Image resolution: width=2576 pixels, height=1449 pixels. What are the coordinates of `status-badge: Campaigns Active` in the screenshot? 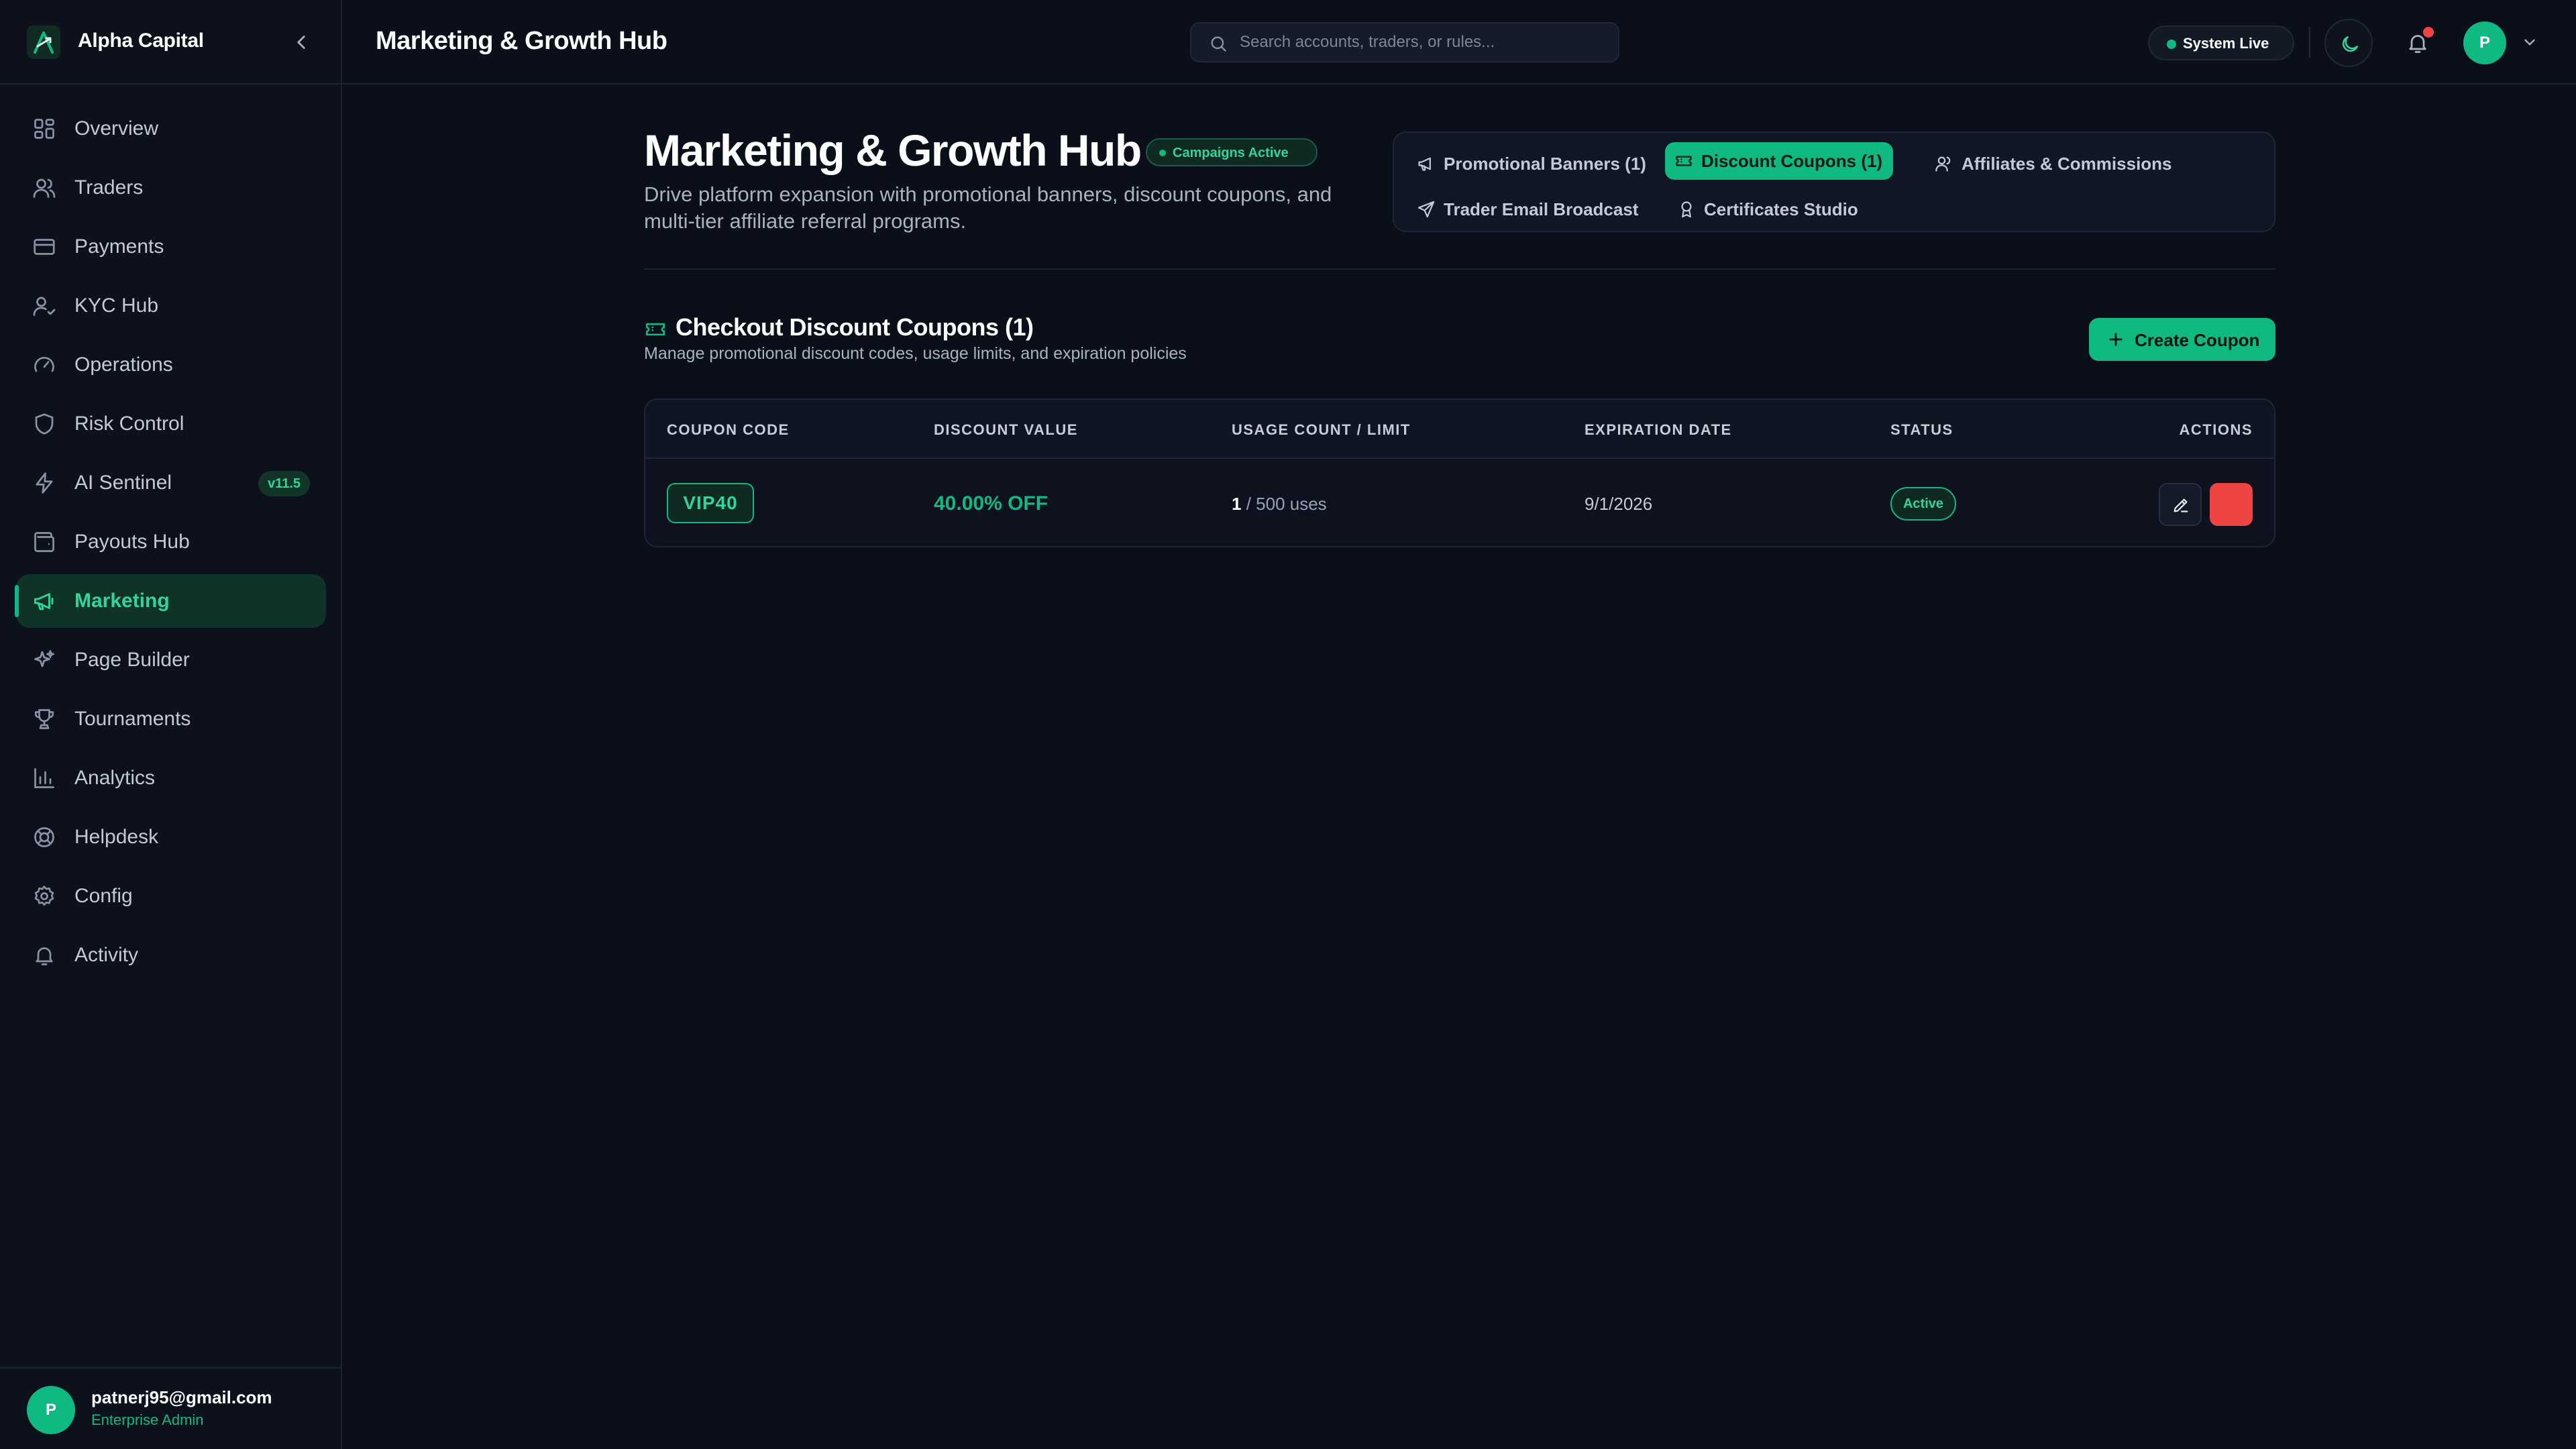 It's located at (1232, 152).